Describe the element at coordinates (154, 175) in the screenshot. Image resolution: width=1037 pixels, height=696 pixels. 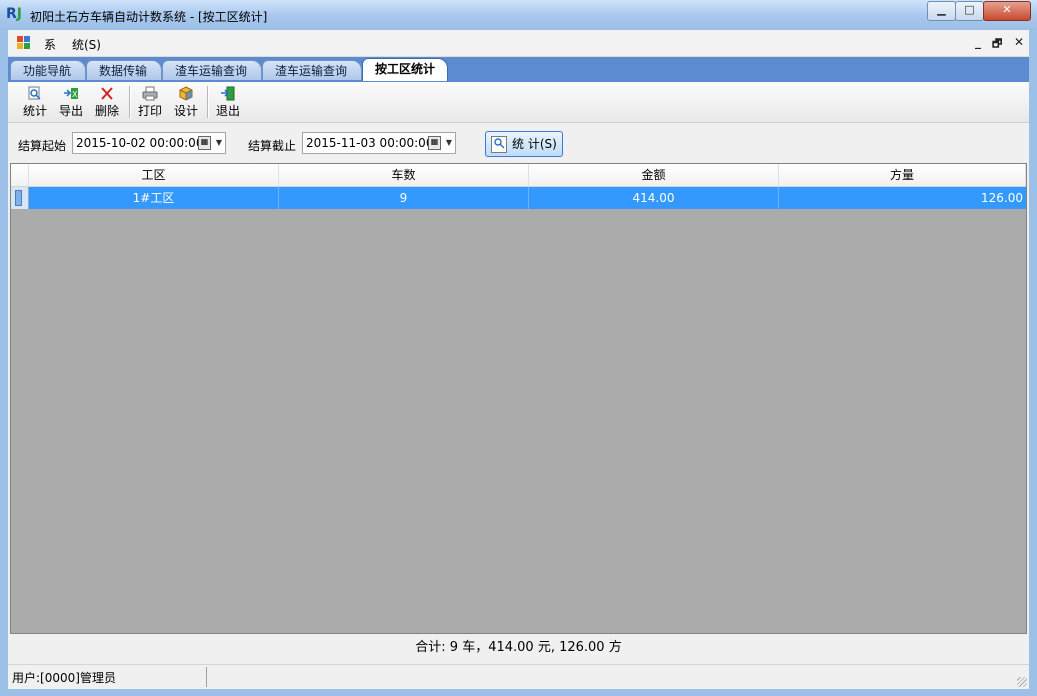
I see `column-header-work-area: 工区` at that location.